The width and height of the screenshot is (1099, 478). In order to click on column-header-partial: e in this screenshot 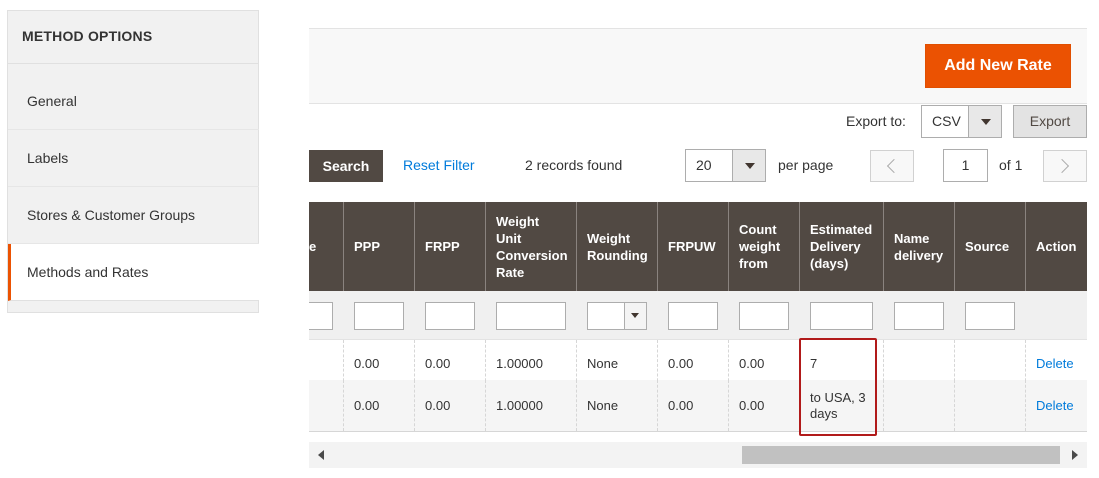, I will do `click(321, 246)`.